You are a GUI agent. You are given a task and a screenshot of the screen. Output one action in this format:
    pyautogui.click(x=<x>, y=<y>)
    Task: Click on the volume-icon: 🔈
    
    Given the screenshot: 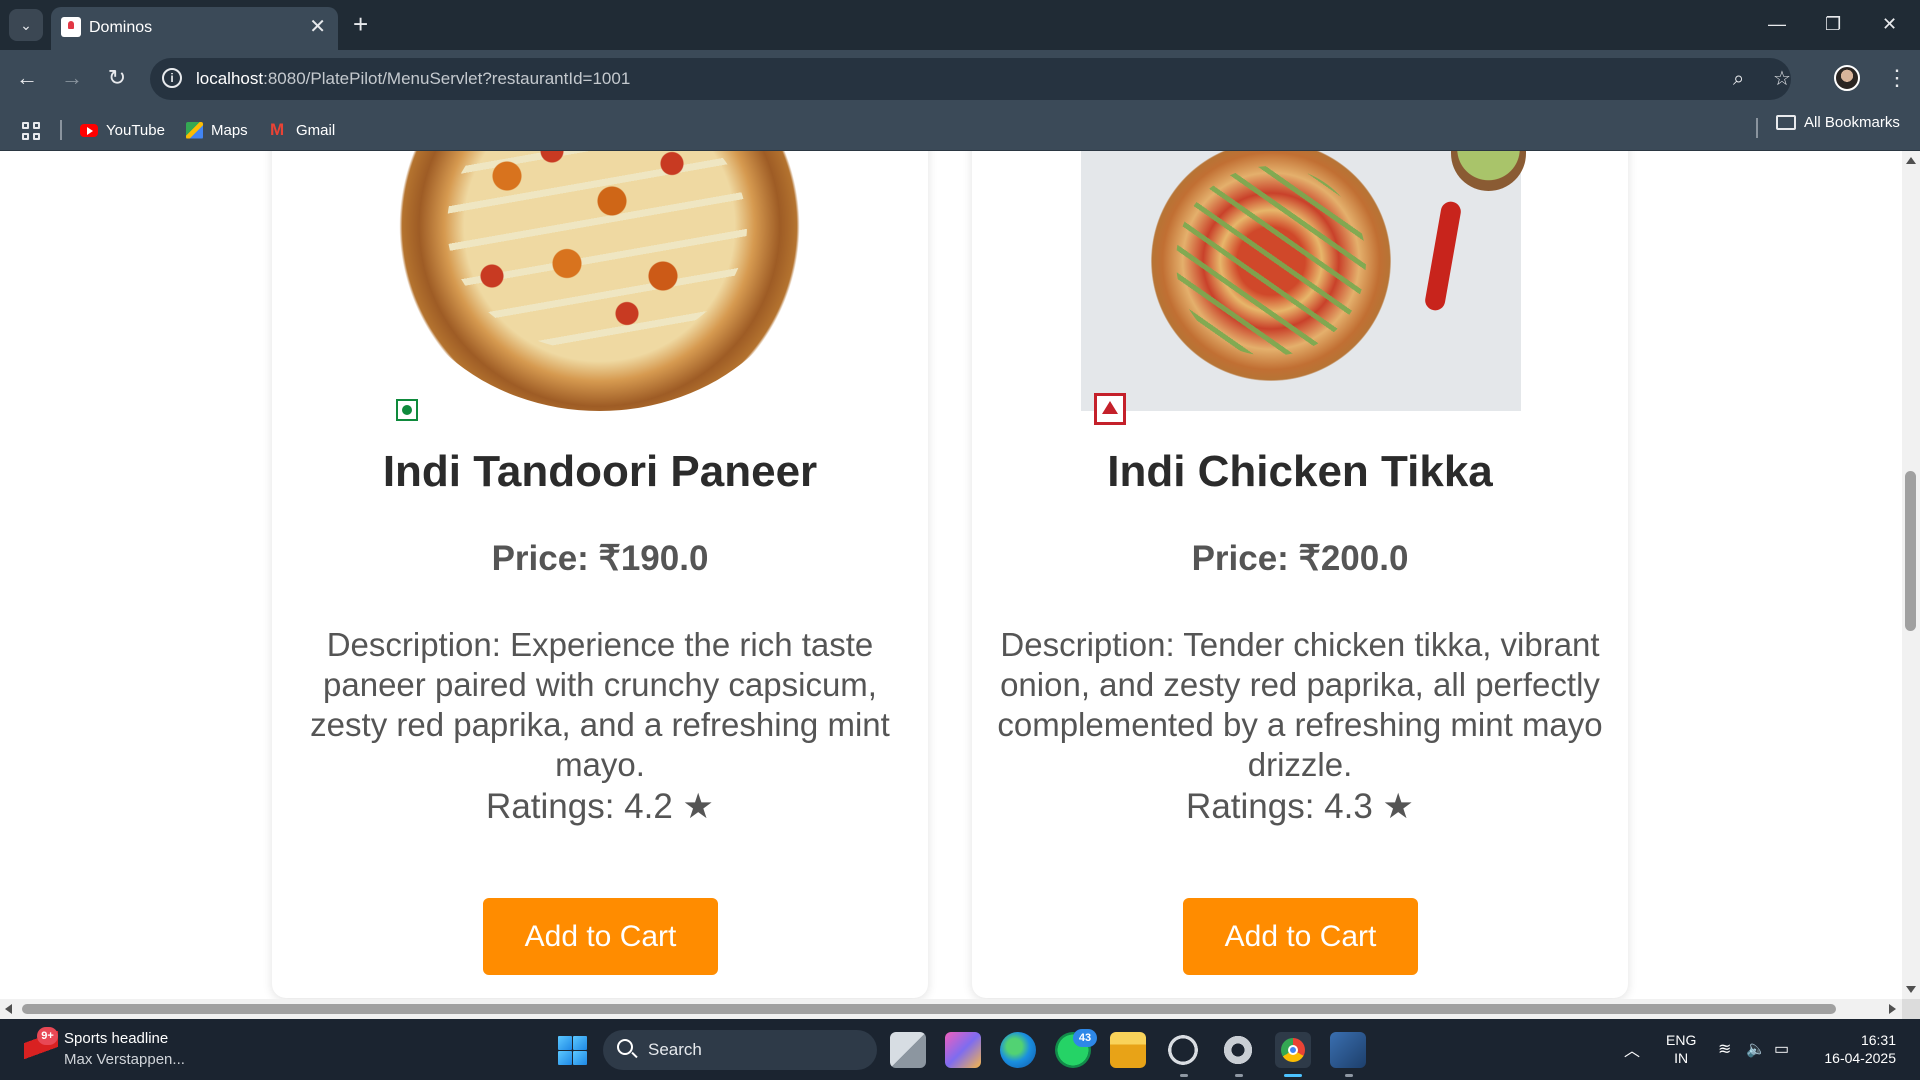 What is the action you would take?
    pyautogui.click(x=1756, y=1049)
    